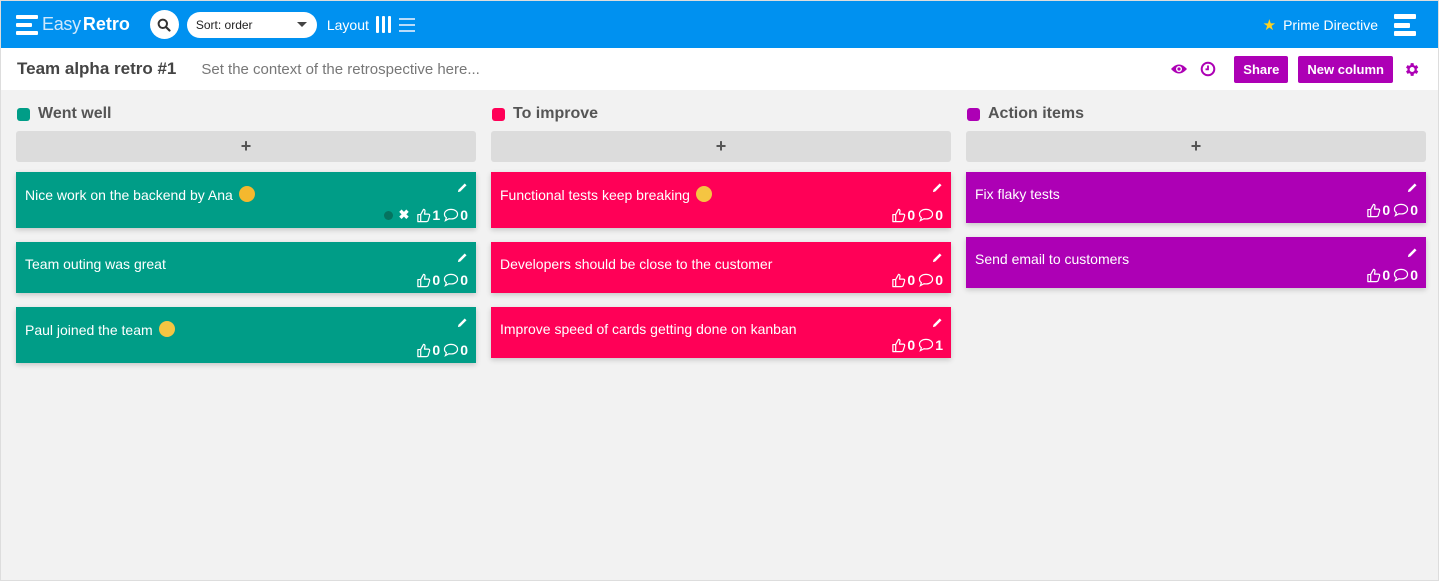 The image size is (1439, 581). Describe the element at coordinates (917, 345) in the screenshot. I see `card-footer: 01` at that location.